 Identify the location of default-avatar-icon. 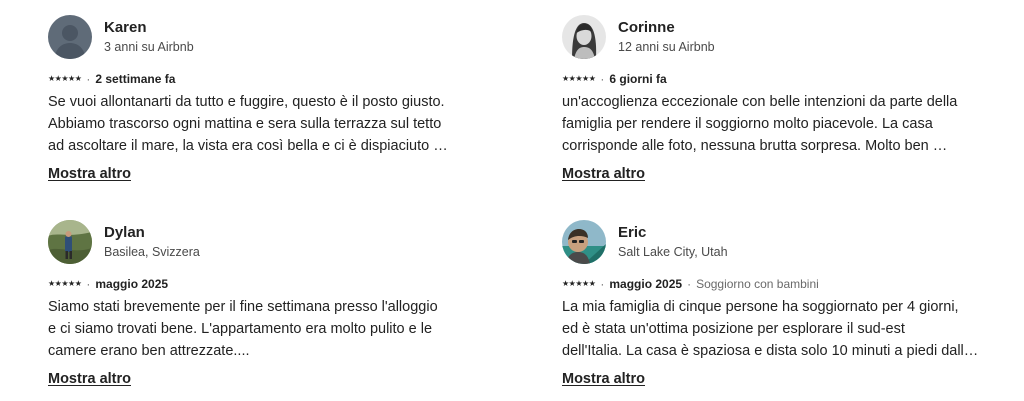
(70, 37).